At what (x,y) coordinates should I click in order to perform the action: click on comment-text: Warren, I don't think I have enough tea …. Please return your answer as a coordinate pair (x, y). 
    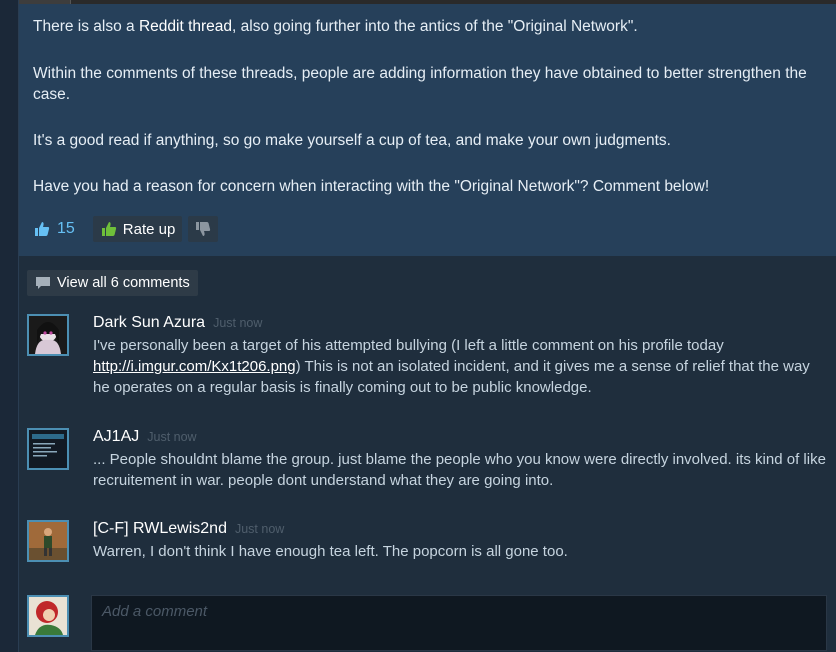
    Looking at the image, I should click on (330, 551).